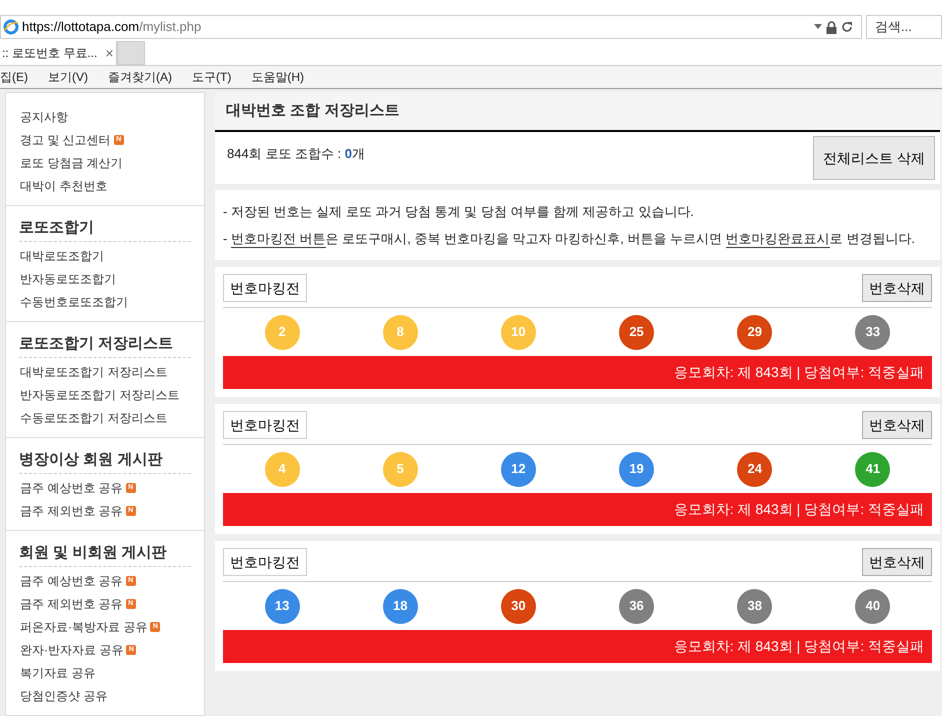 Image resolution: width=942 pixels, height=716 pixels. What do you see at coordinates (212, 77) in the screenshot?
I see `menu-item: 도구(T)` at bounding box center [212, 77].